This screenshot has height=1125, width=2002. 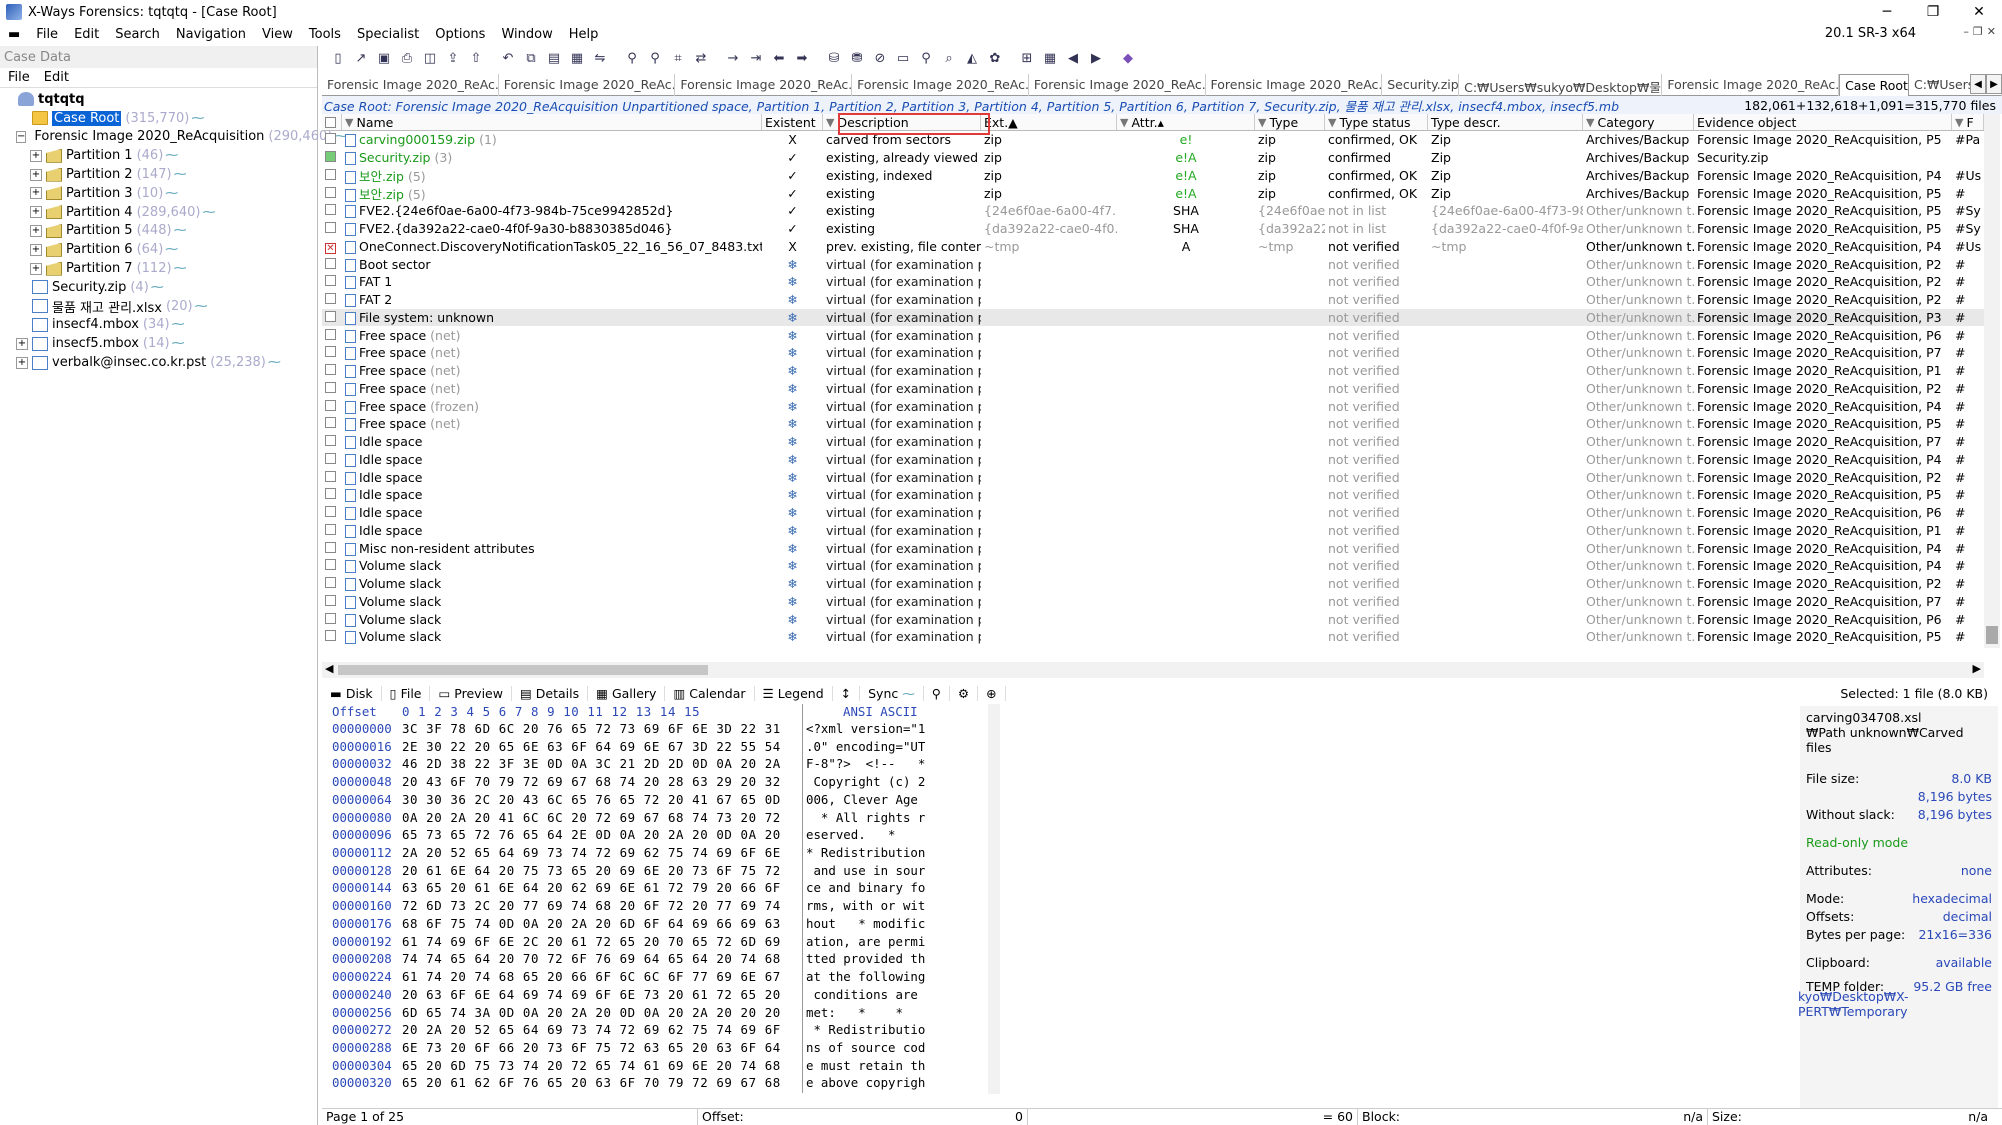 What do you see at coordinates (325, 34) in the screenshot?
I see `menu-tools: Tools` at bounding box center [325, 34].